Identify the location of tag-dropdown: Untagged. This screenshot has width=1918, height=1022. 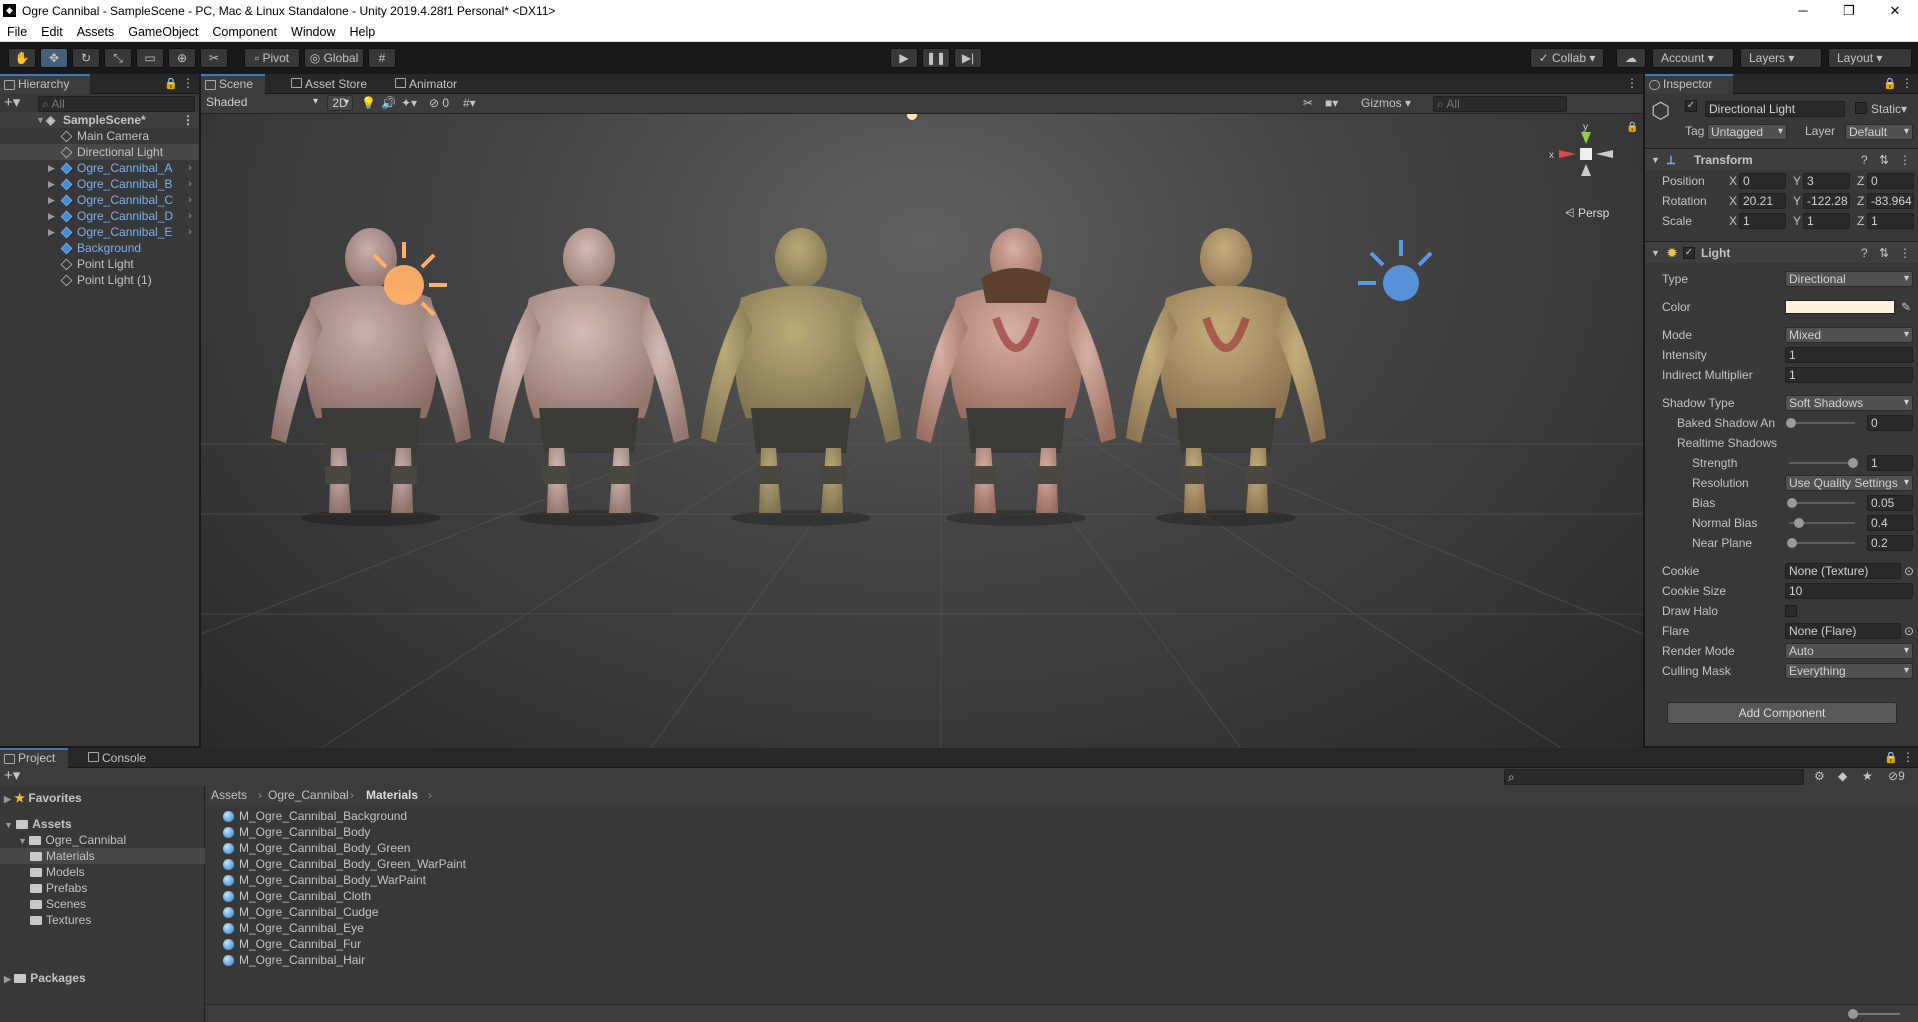
(1747, 132).